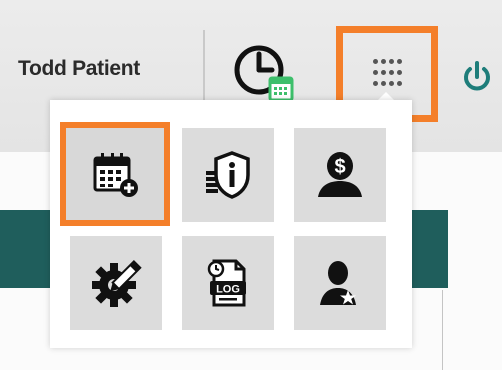  I want to click on tile-settings-edit, so click(116, 283).